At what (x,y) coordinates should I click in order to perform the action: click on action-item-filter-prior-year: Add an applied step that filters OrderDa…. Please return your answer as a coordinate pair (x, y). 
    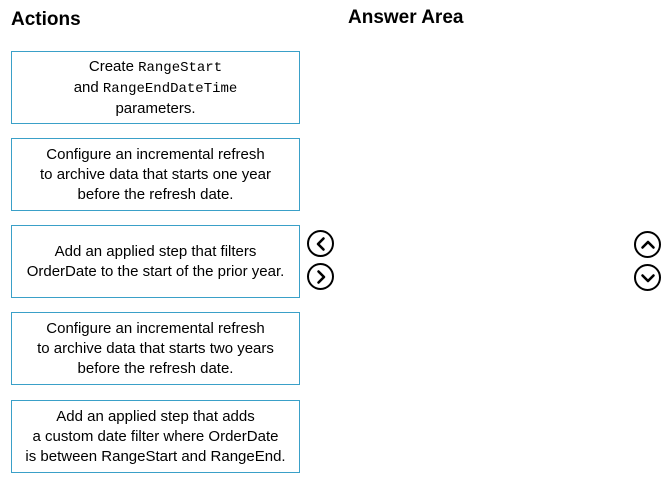
    Looking at the image, I should click on (155, 261).